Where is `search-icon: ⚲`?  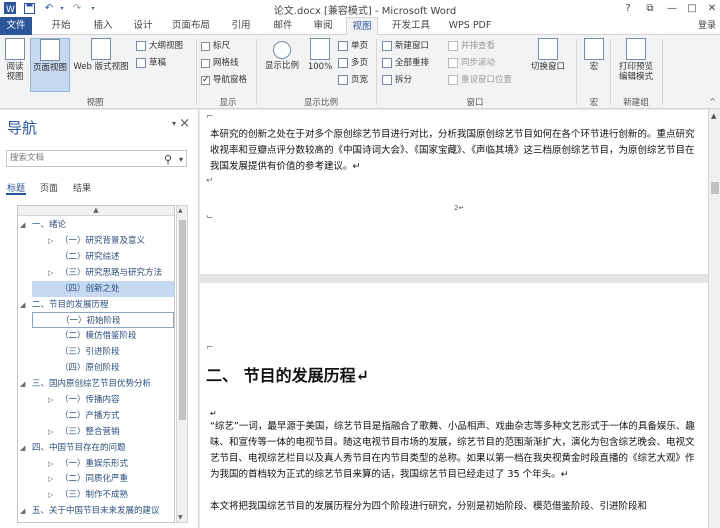 search-icon: ⚲ is located at coordinates (168, 159).